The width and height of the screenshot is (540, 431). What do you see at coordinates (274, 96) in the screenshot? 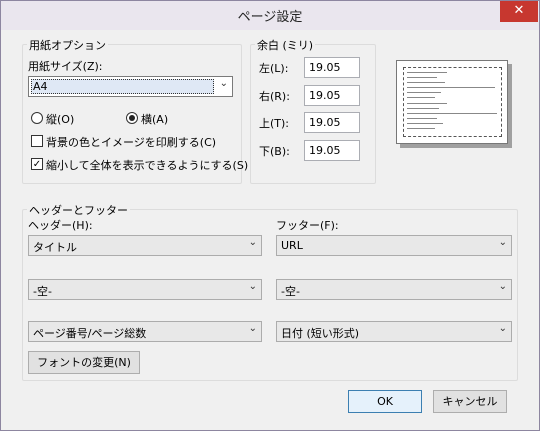
I see `margin-right-label: 右(R):` at bounding box center [274, 96].